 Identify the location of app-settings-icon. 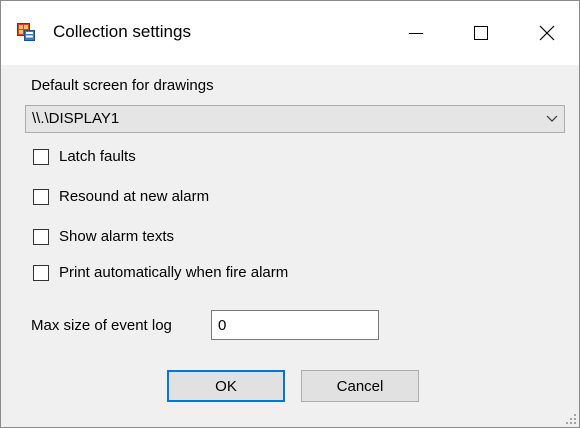
(26, 32).